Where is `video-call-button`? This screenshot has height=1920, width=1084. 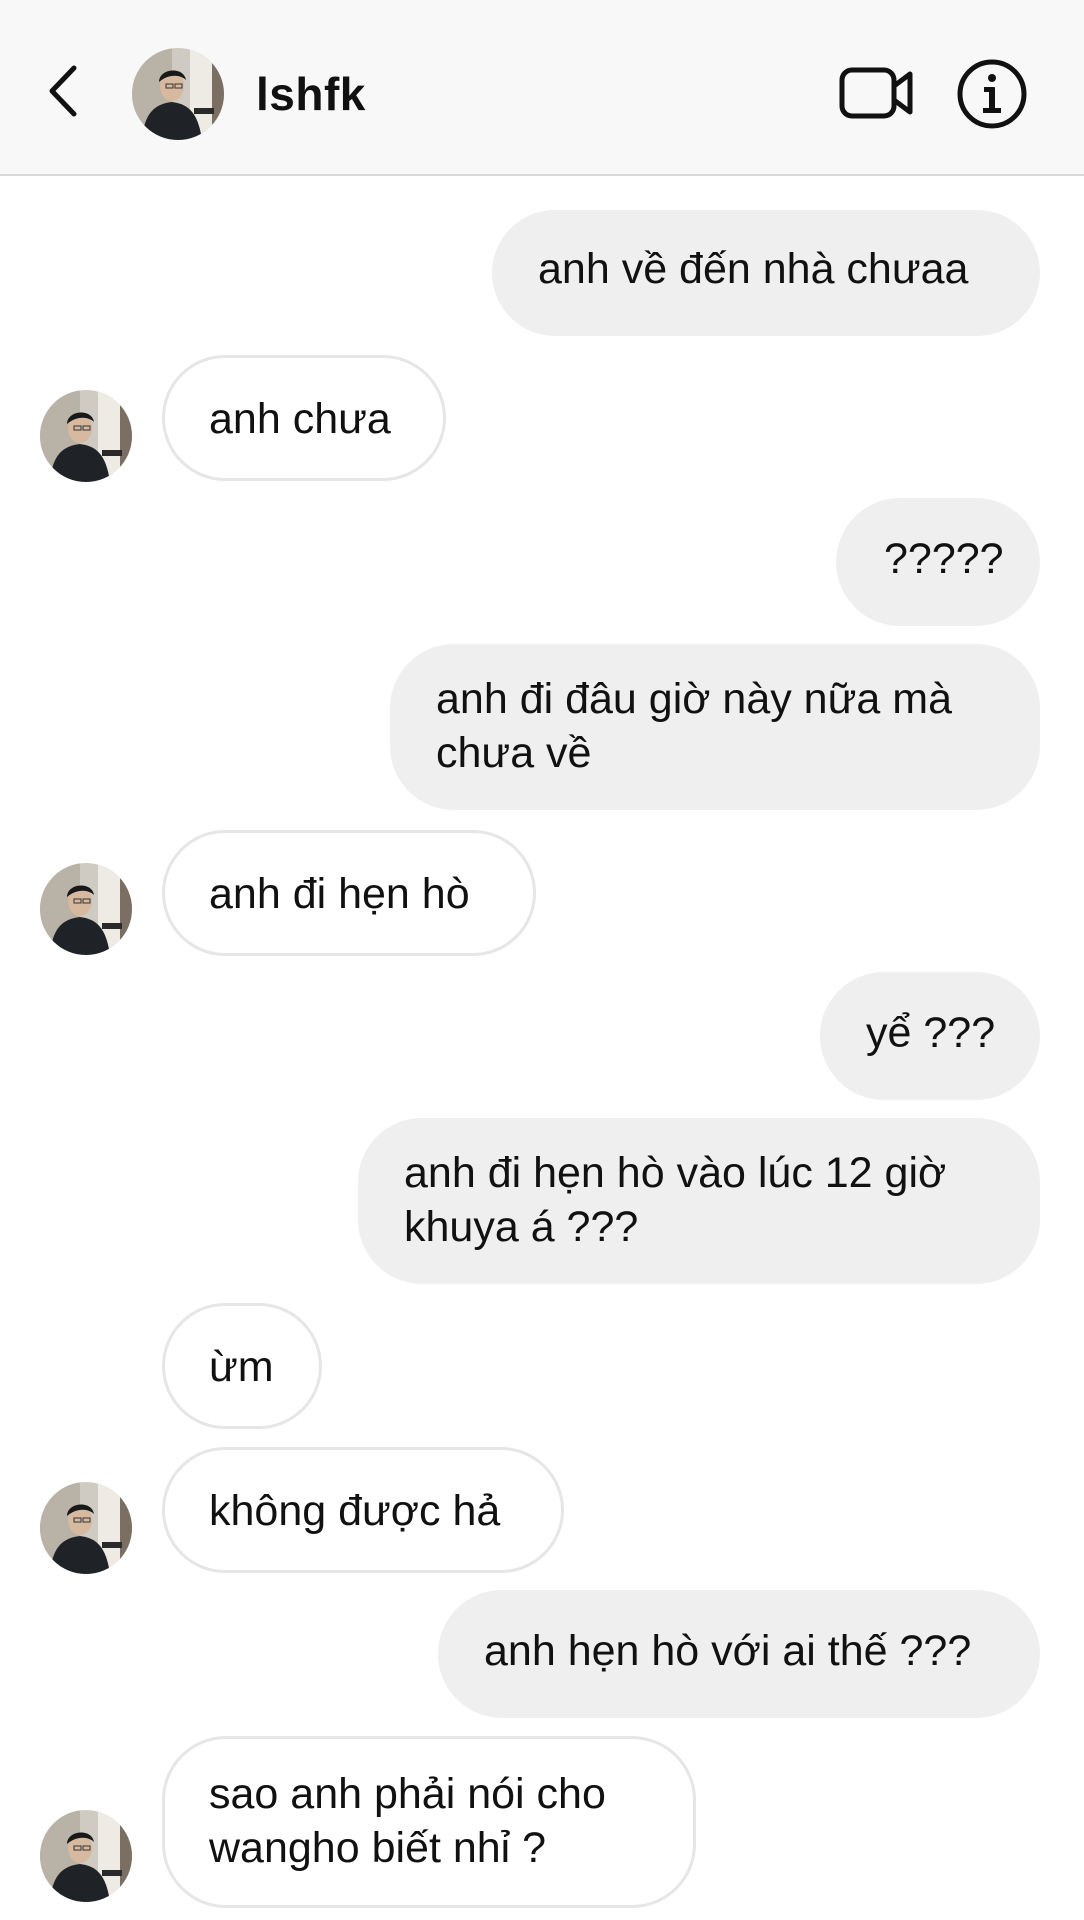 video-call-button is located at coordinates (876, 93).